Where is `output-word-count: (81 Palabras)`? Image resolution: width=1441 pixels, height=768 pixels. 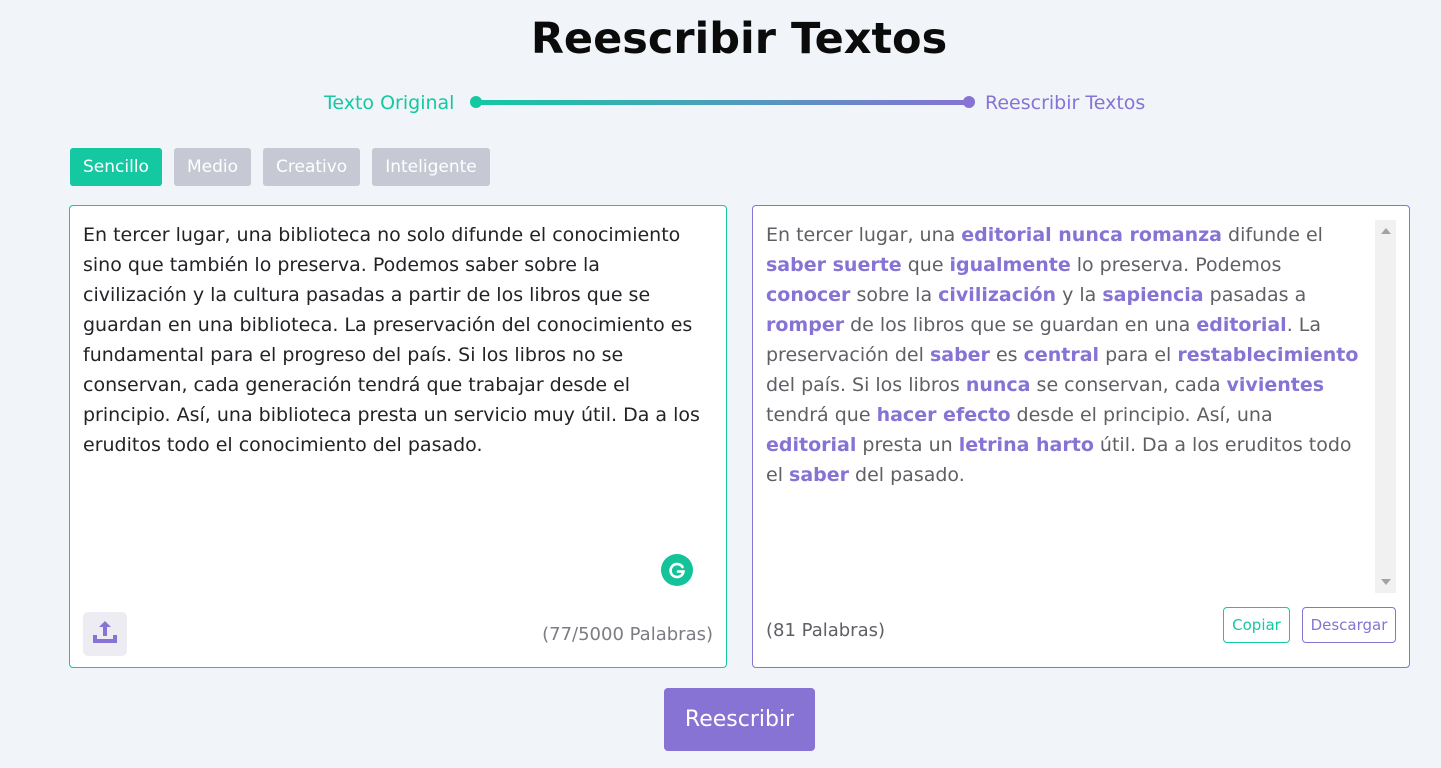
output-word-count: (81 Palabras) is located at coordinates (826, 630).